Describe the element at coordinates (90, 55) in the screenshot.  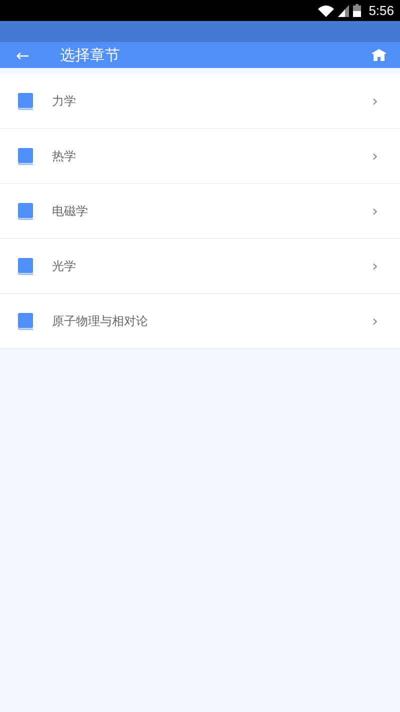
I see `page-title: 选择章节` at that location.